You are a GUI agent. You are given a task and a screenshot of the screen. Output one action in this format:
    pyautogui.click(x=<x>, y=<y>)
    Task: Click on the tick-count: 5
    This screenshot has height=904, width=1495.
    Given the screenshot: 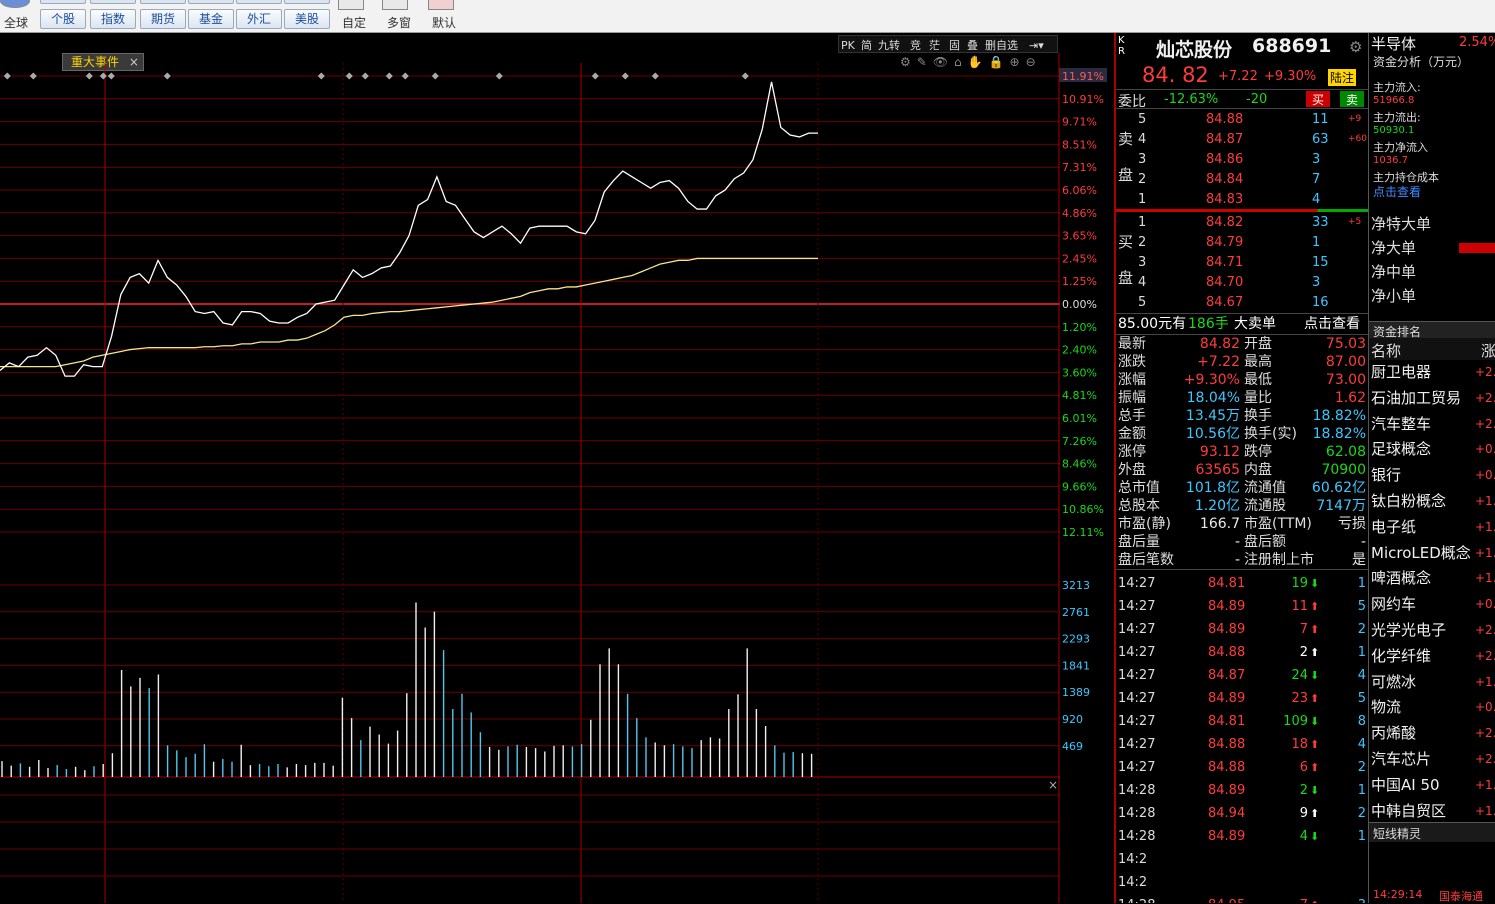 What is the action you would take?
    pyautogui.click(x=1361, y=606)
    